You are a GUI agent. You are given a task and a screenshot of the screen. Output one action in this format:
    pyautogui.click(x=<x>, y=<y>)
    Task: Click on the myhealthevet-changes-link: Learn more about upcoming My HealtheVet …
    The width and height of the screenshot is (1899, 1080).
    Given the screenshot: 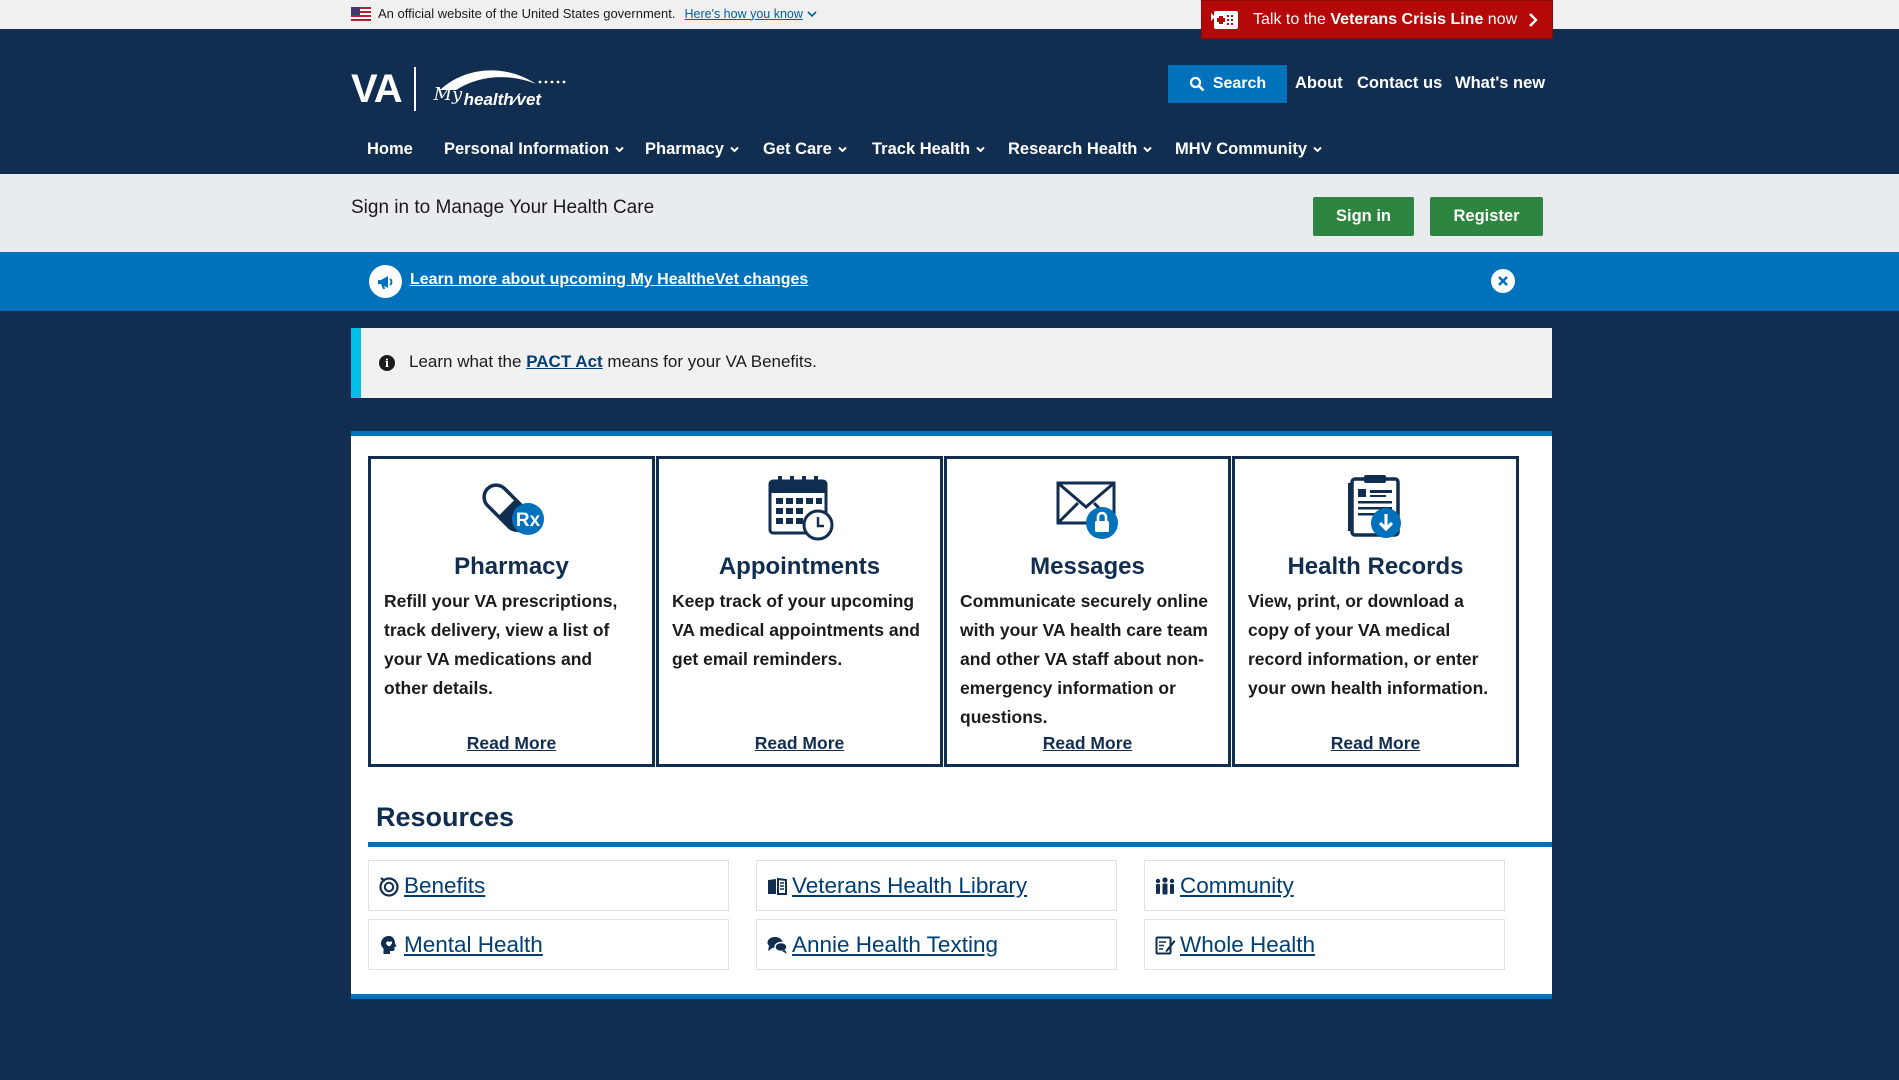 What is the action you would take?
    pyautogui.click(x=609, y=280)
    